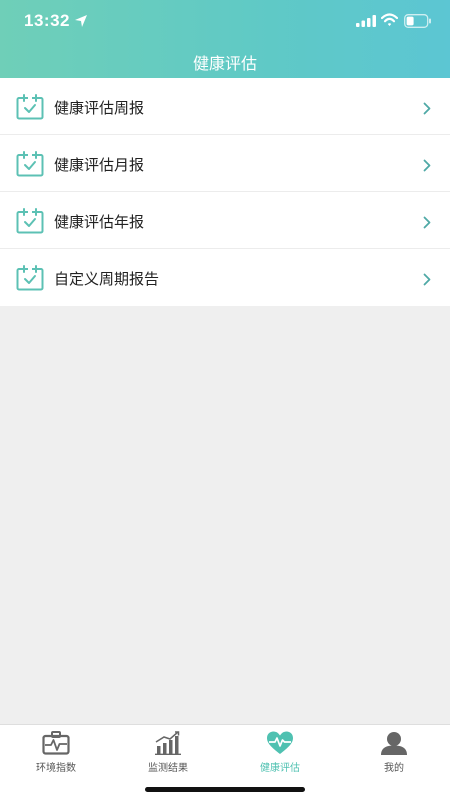  I want to click on bar-chart-icon, so click(168, 743).